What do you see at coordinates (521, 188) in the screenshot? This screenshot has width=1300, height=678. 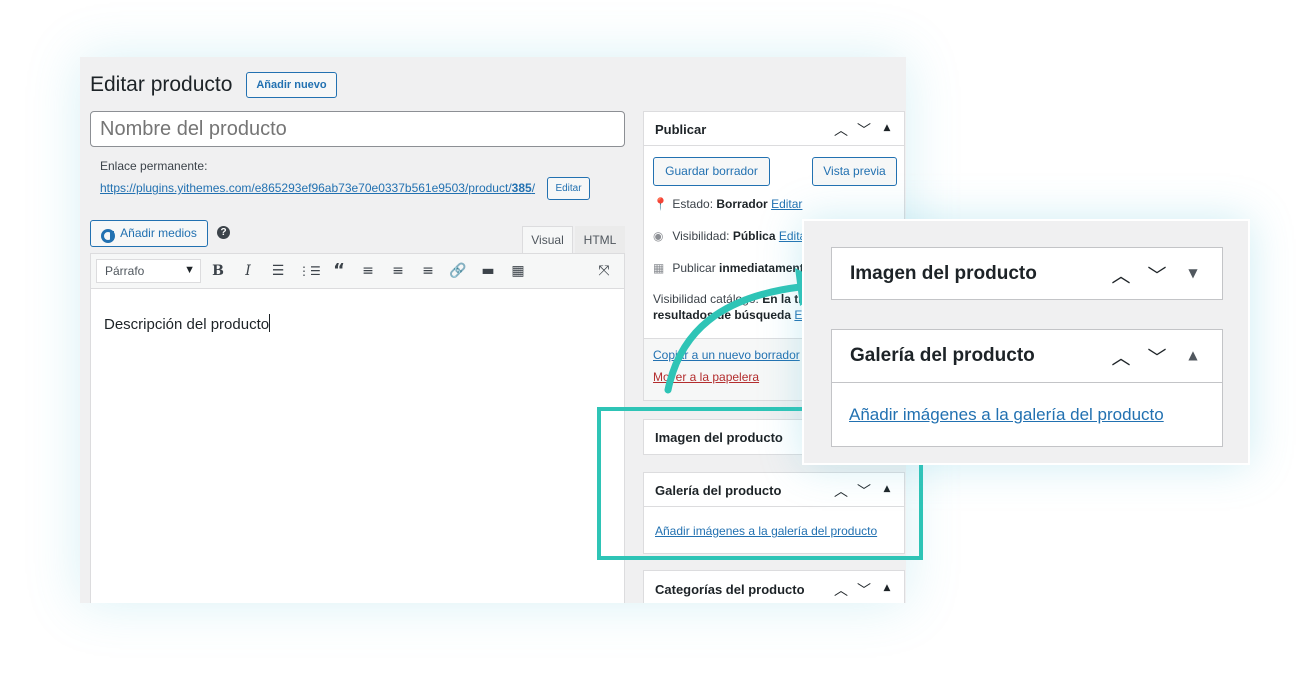 I see `permalink-slug: 385` at bounding box center [521, 188].